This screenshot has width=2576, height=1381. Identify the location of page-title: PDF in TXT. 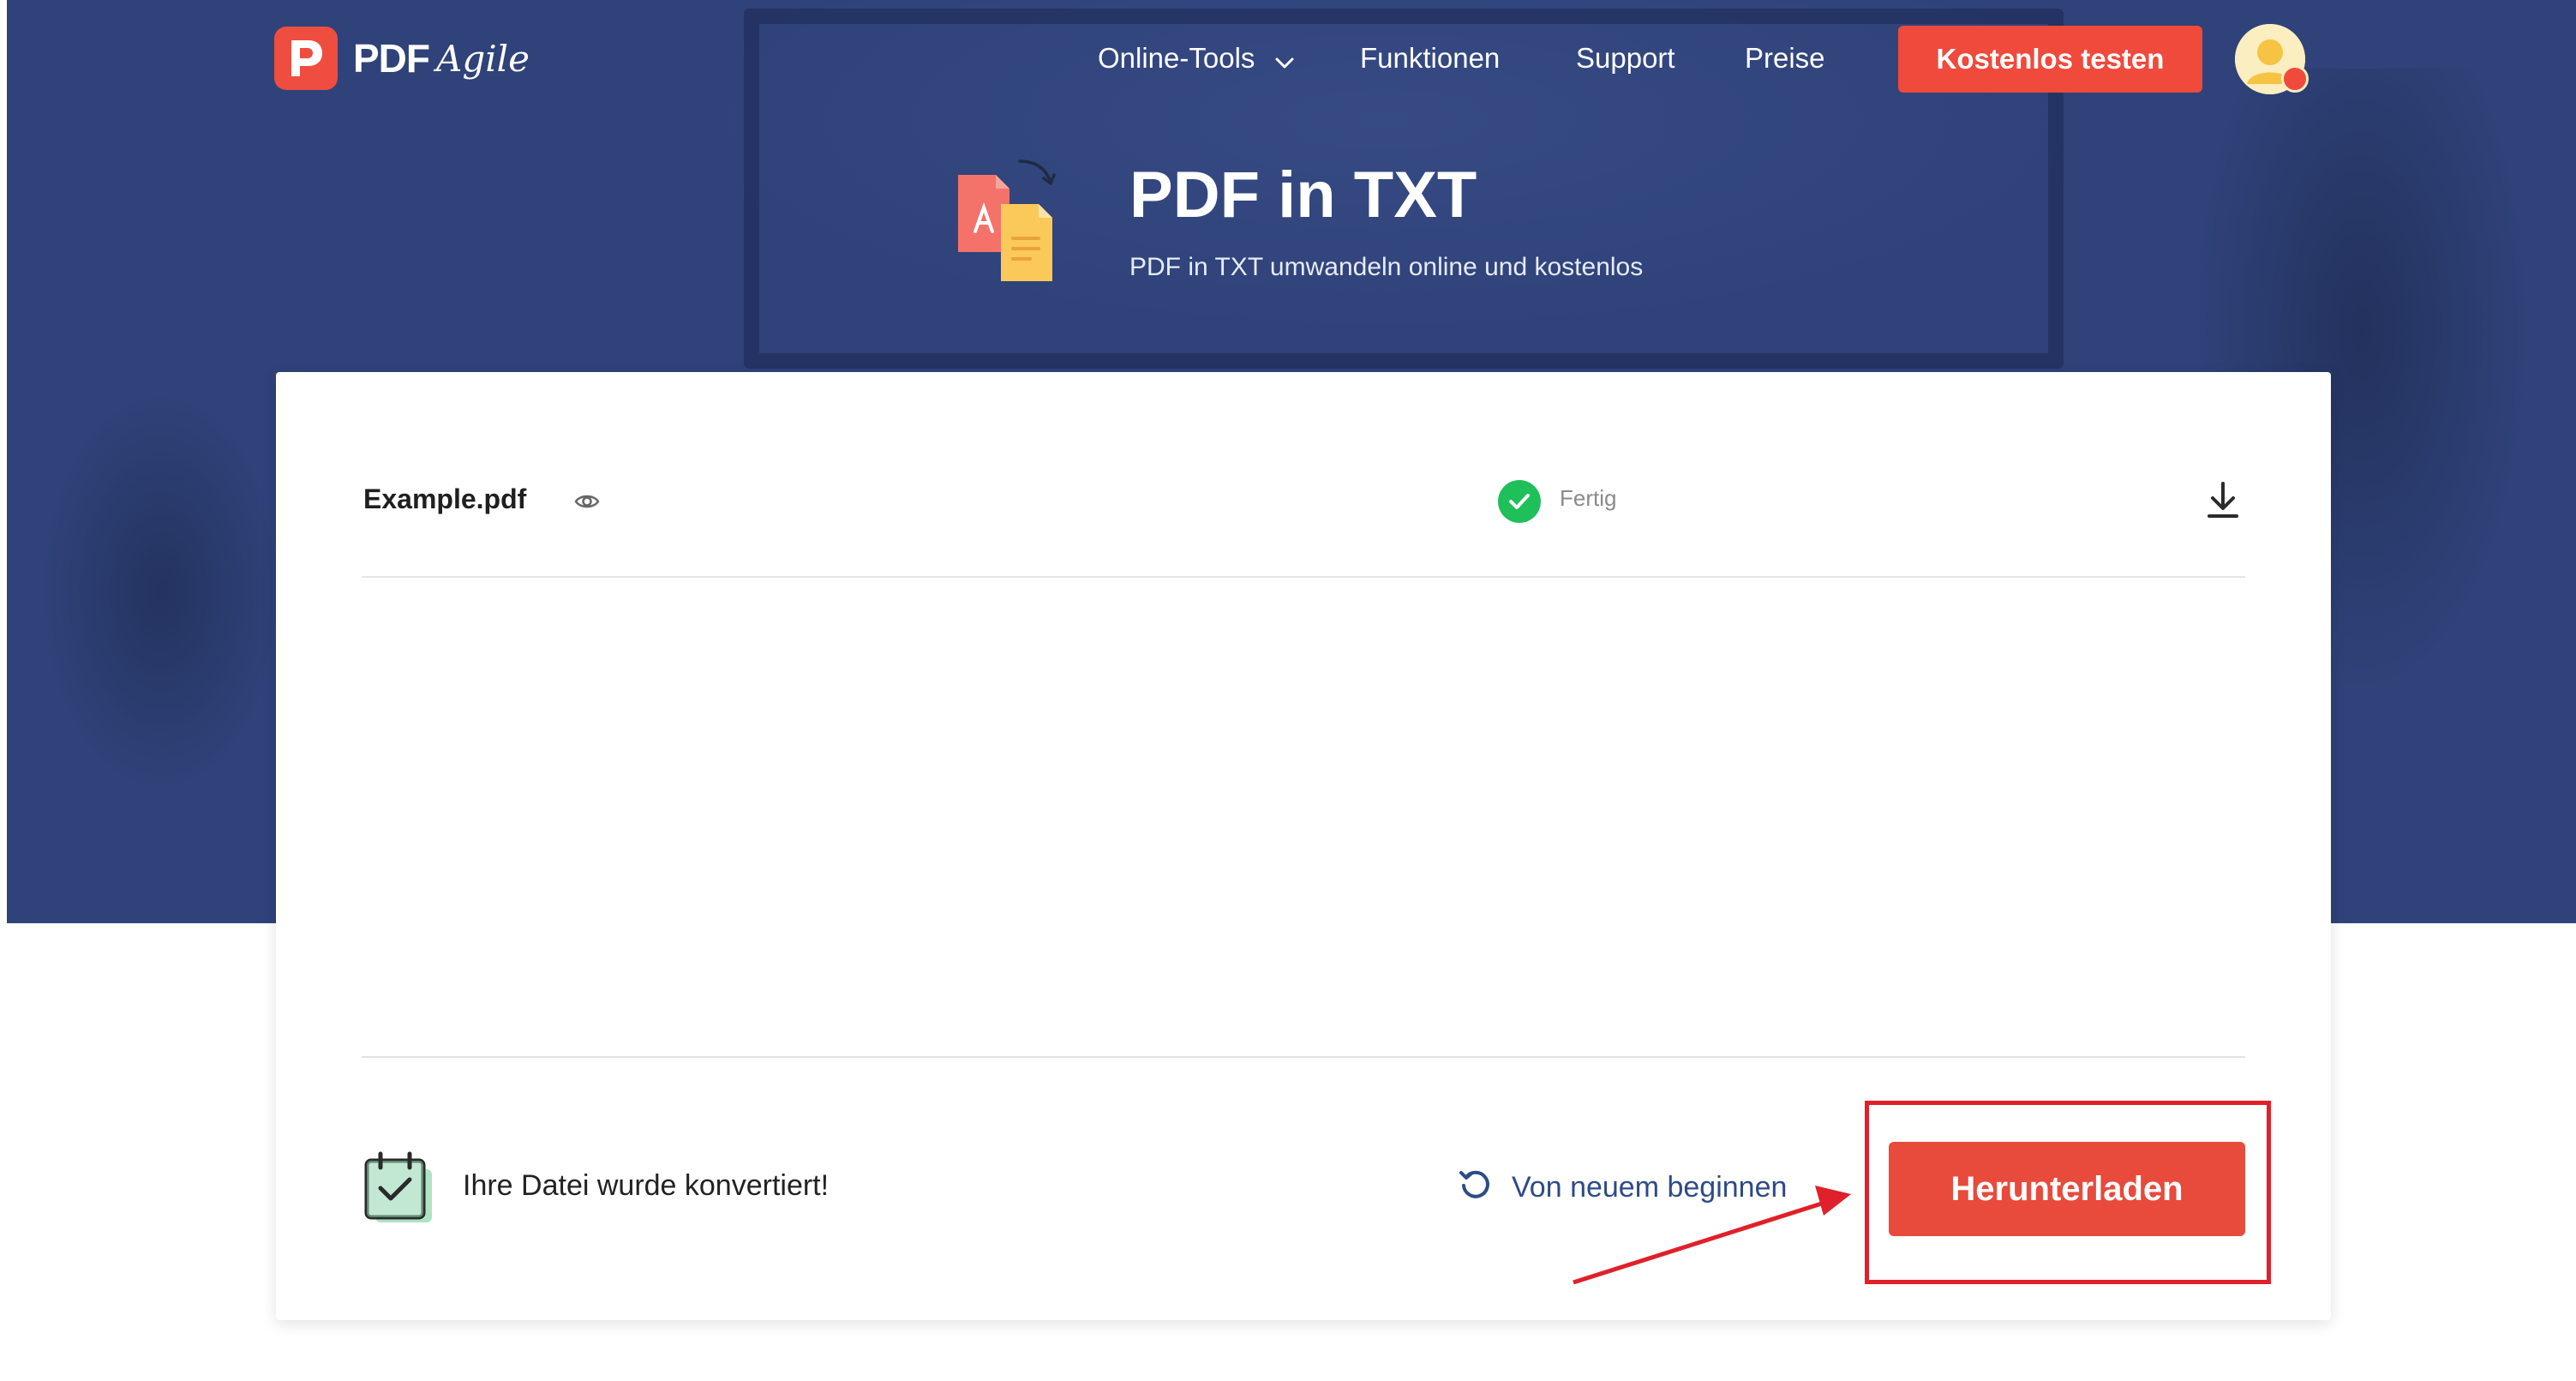
(1303, 195).